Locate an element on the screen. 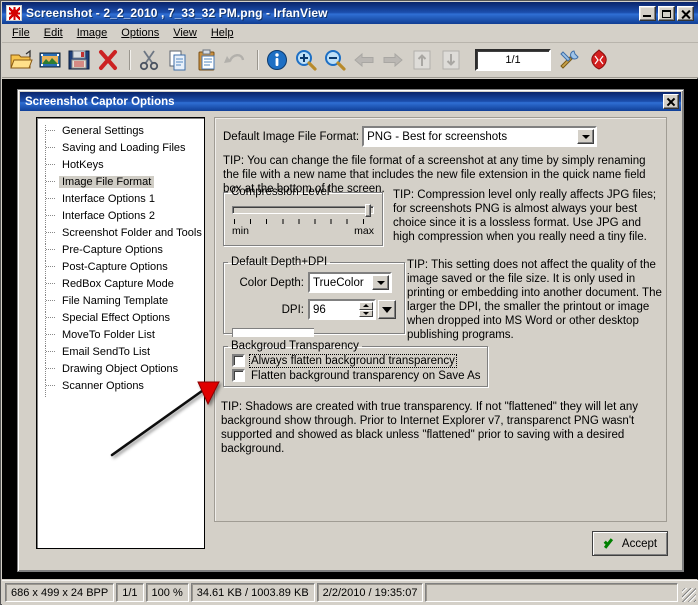  menu-view: View is located at coordinates (185, 33).